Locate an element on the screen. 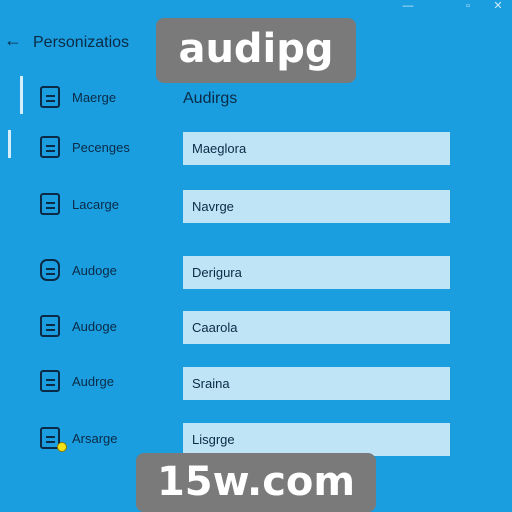 This screenshot has height=512, width=512. section-heading: Audirgs is located at coordinates (210, 98).